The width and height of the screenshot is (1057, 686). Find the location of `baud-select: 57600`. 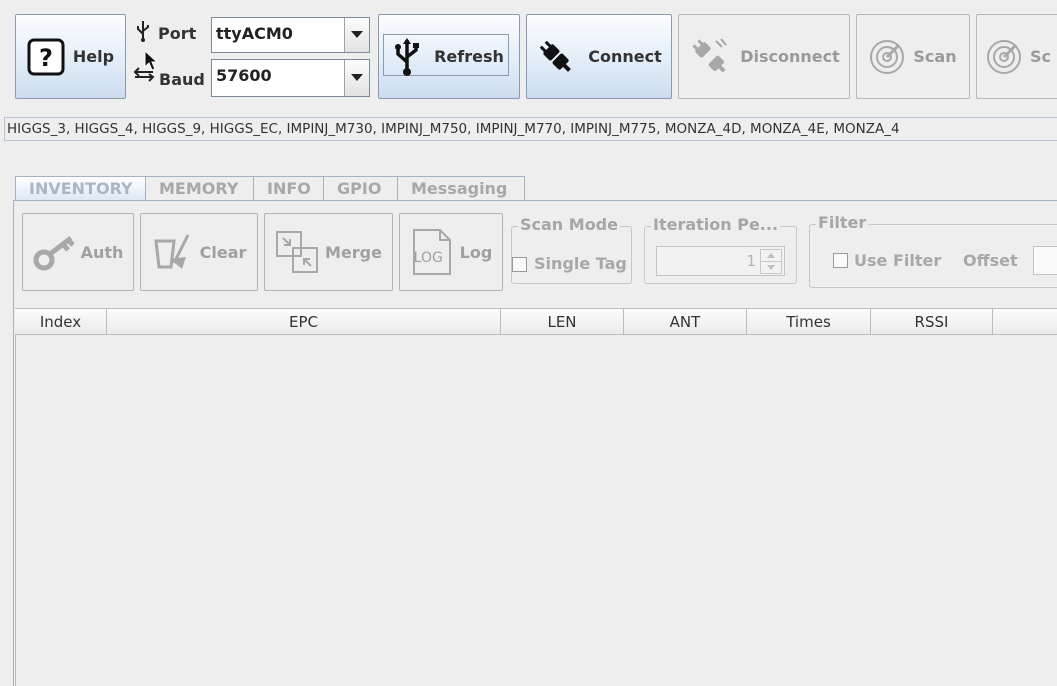

baud-select: 57600 is located at coordinates (290, 78).